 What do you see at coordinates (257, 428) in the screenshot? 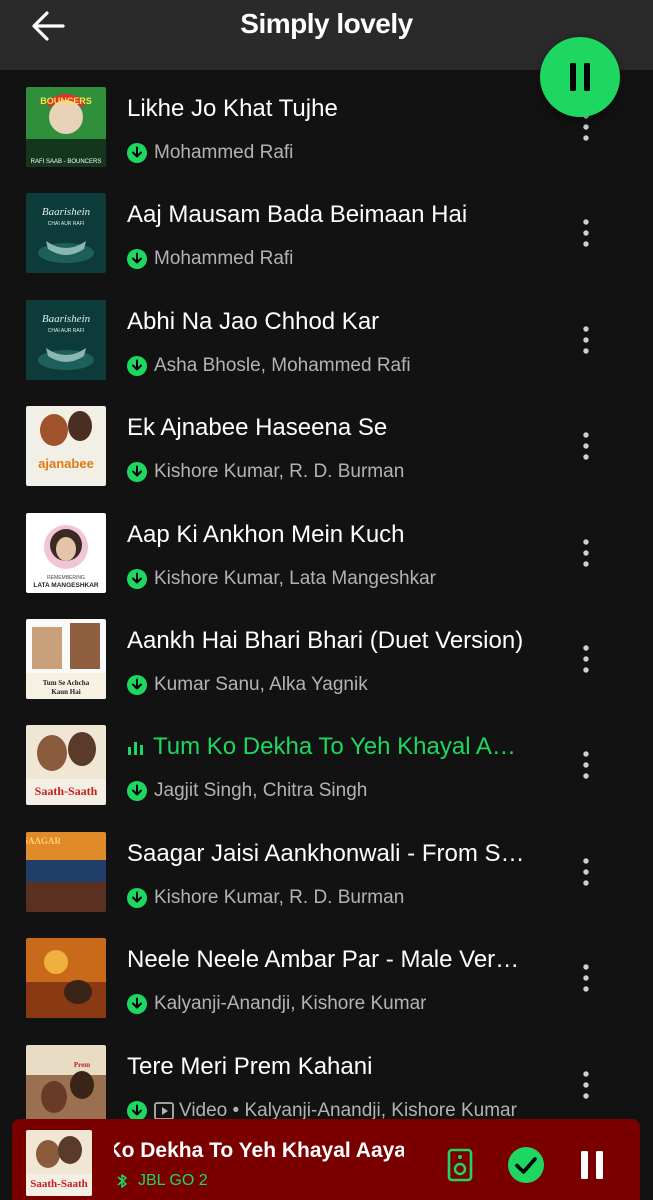
I see `track-title-text: Ek Ajnabee Haseena Se` at bounding box center [257, 428].